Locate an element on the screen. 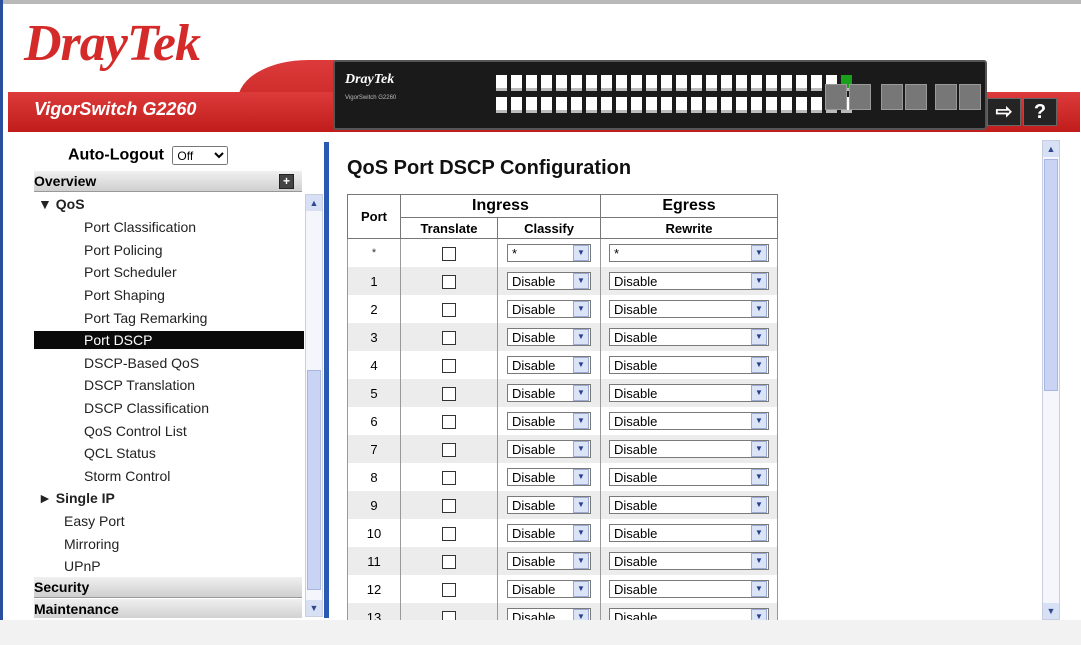 This screenshot has width=1081, height=645. nav-section-maintenance: Maintenance is located at coordinates (168, 608).